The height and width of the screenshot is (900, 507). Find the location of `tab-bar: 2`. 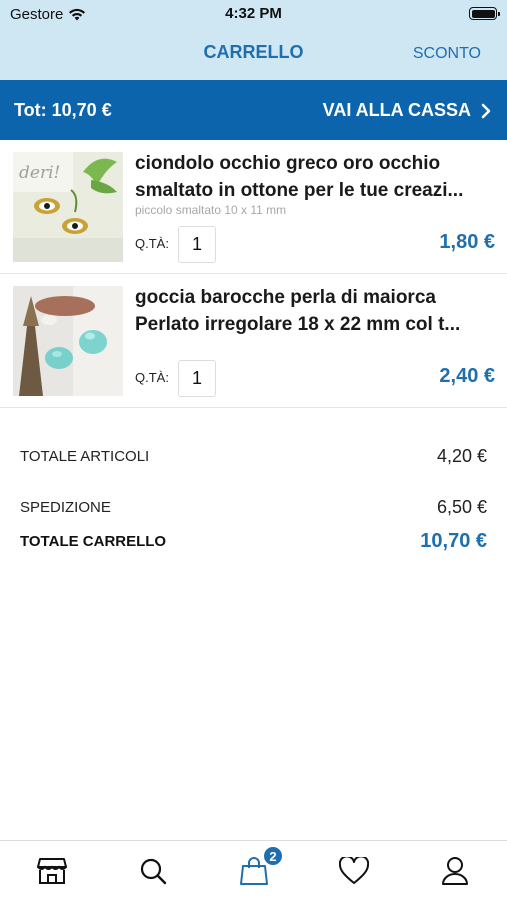

tab-bar: 2 is located at coordinates (253, 870).